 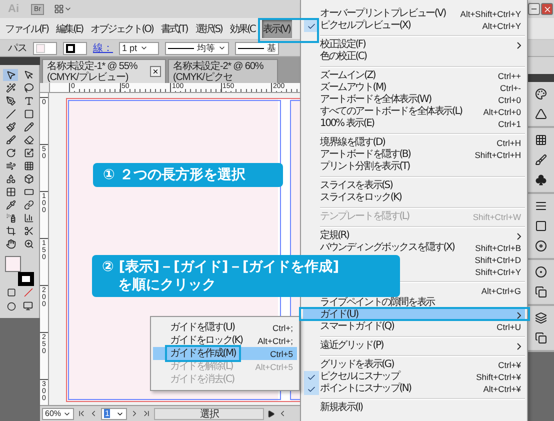 What do you see at coordinates (221, 267) in the screenshot?
I see `callout-text: ② [表示]－[ガイド]－[ガイドを作成]` at bounding box center [221, 267].